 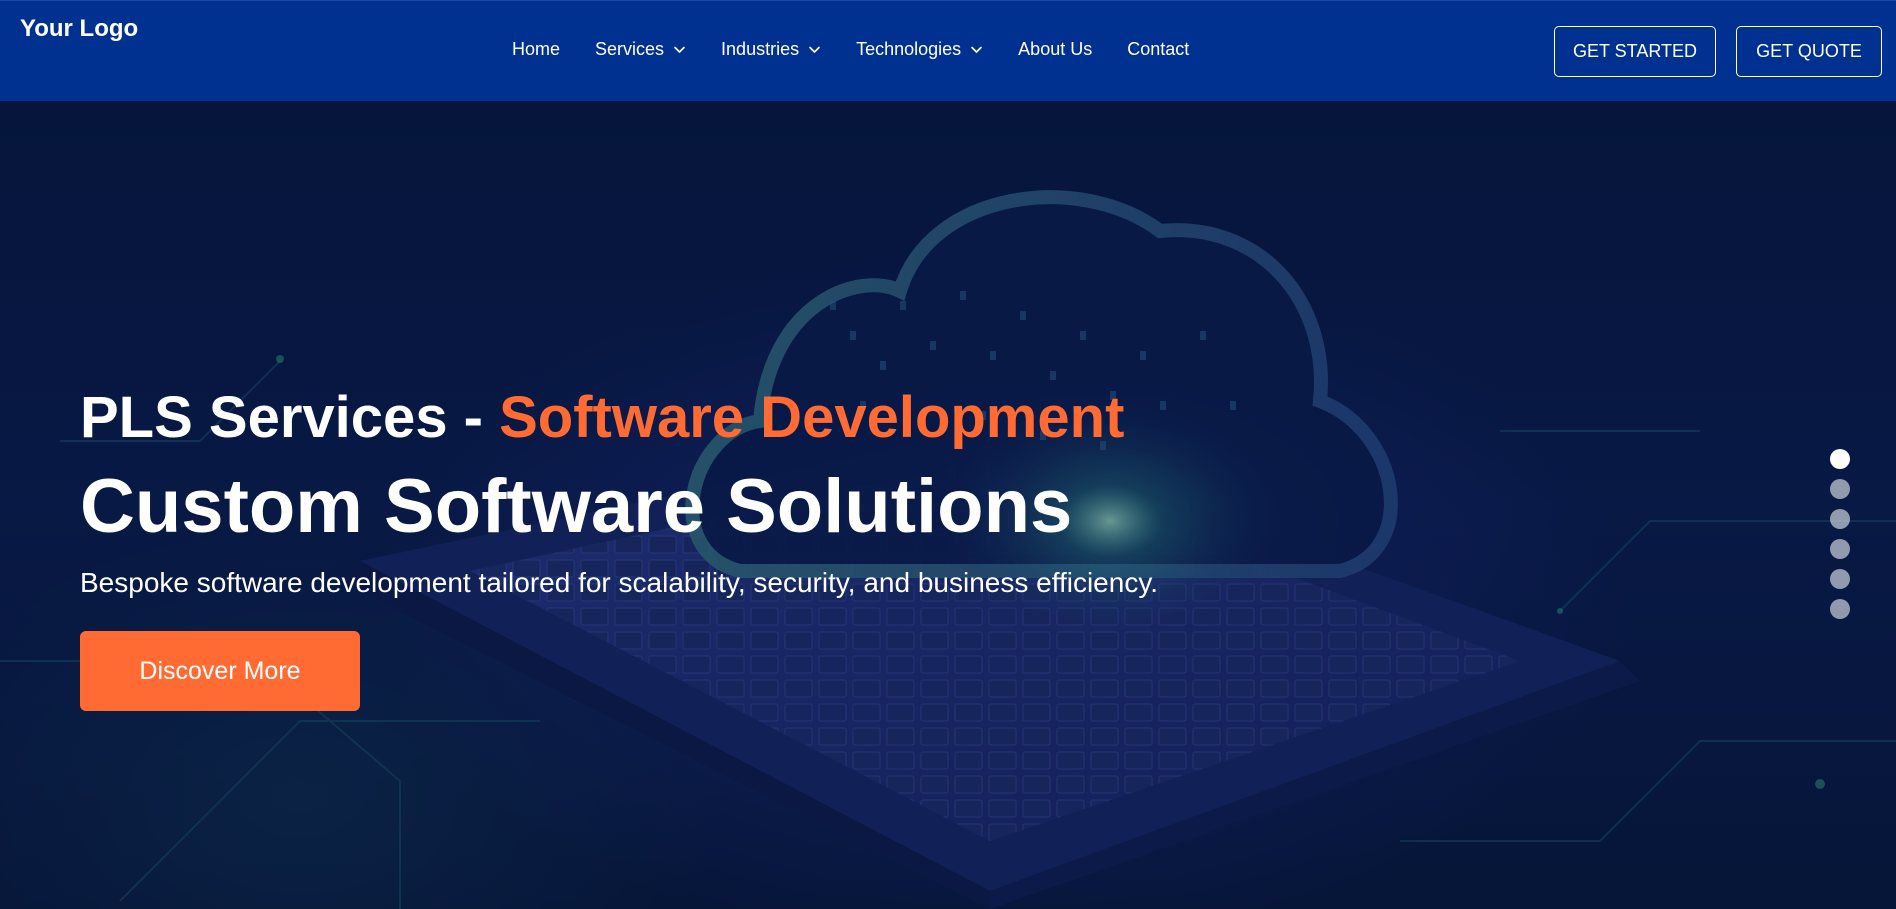 I want to click on nav-item-home: Home, so click(x=536, y=49).